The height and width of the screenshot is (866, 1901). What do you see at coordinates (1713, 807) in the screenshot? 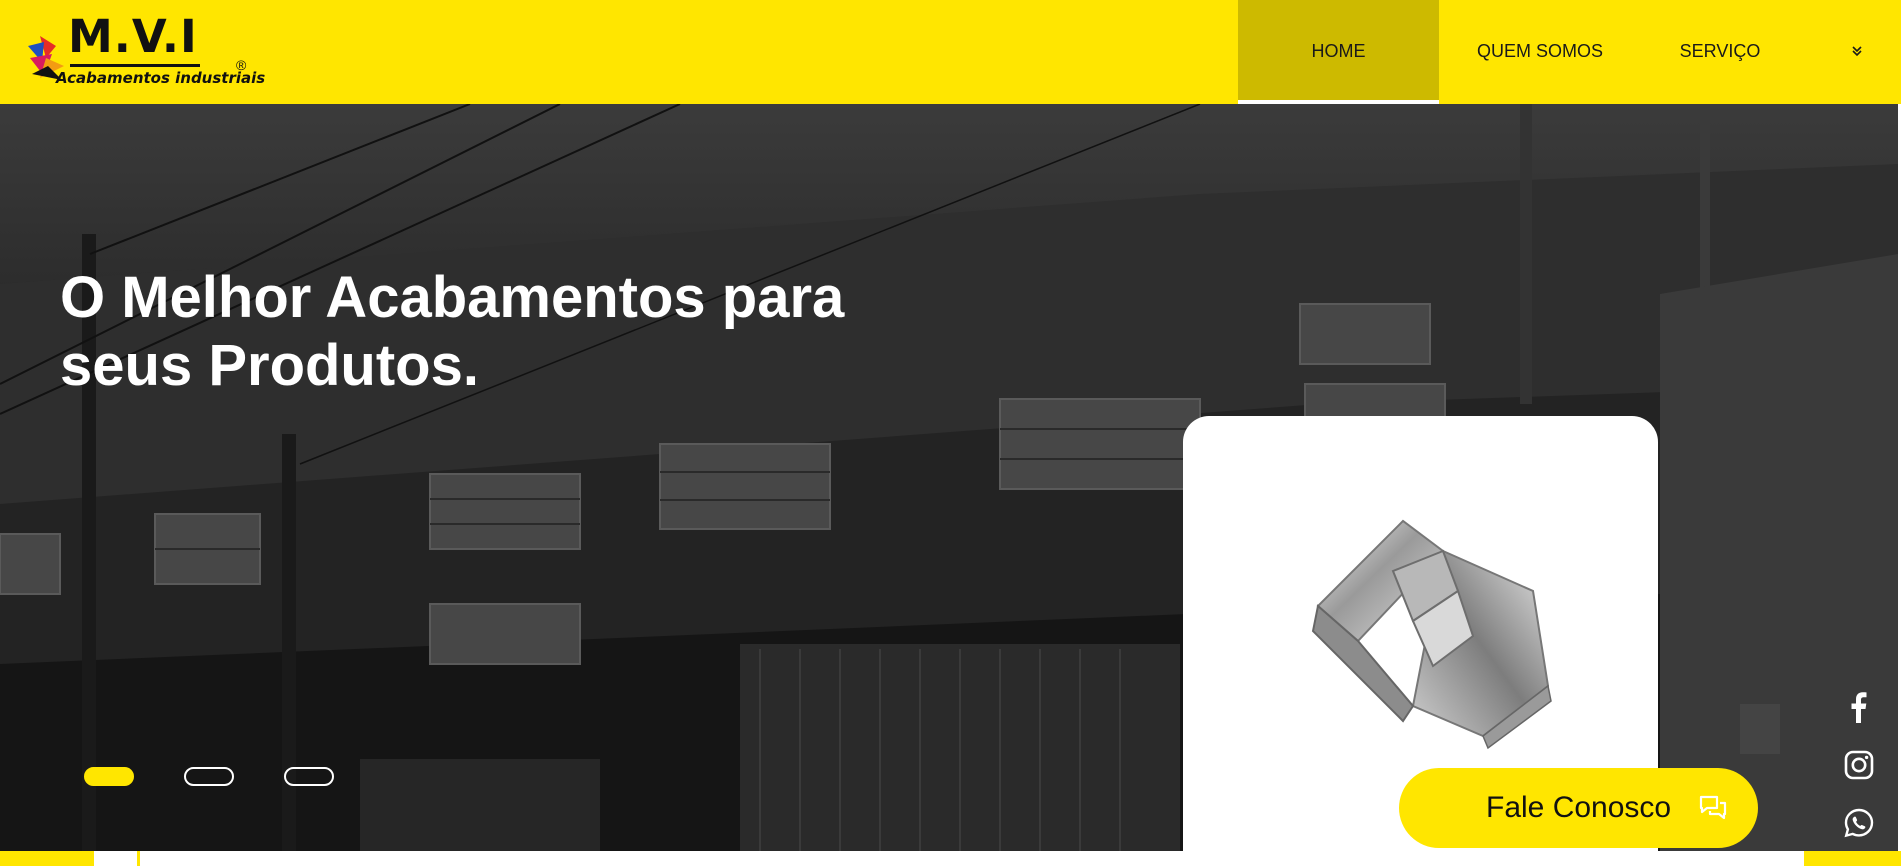
I see `chat-bubbles-icon` at bounding box center [1713, 807].